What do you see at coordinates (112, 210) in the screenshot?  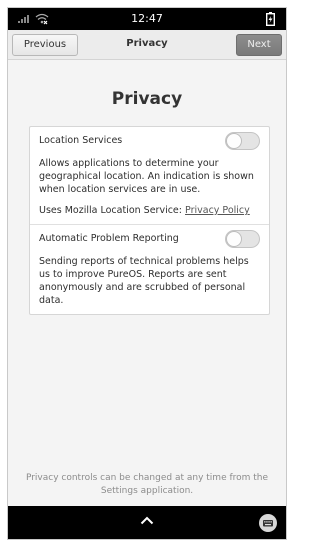 I see `uses-text: Uses Mozilla Location Service:` at bounding box center [112, 210].